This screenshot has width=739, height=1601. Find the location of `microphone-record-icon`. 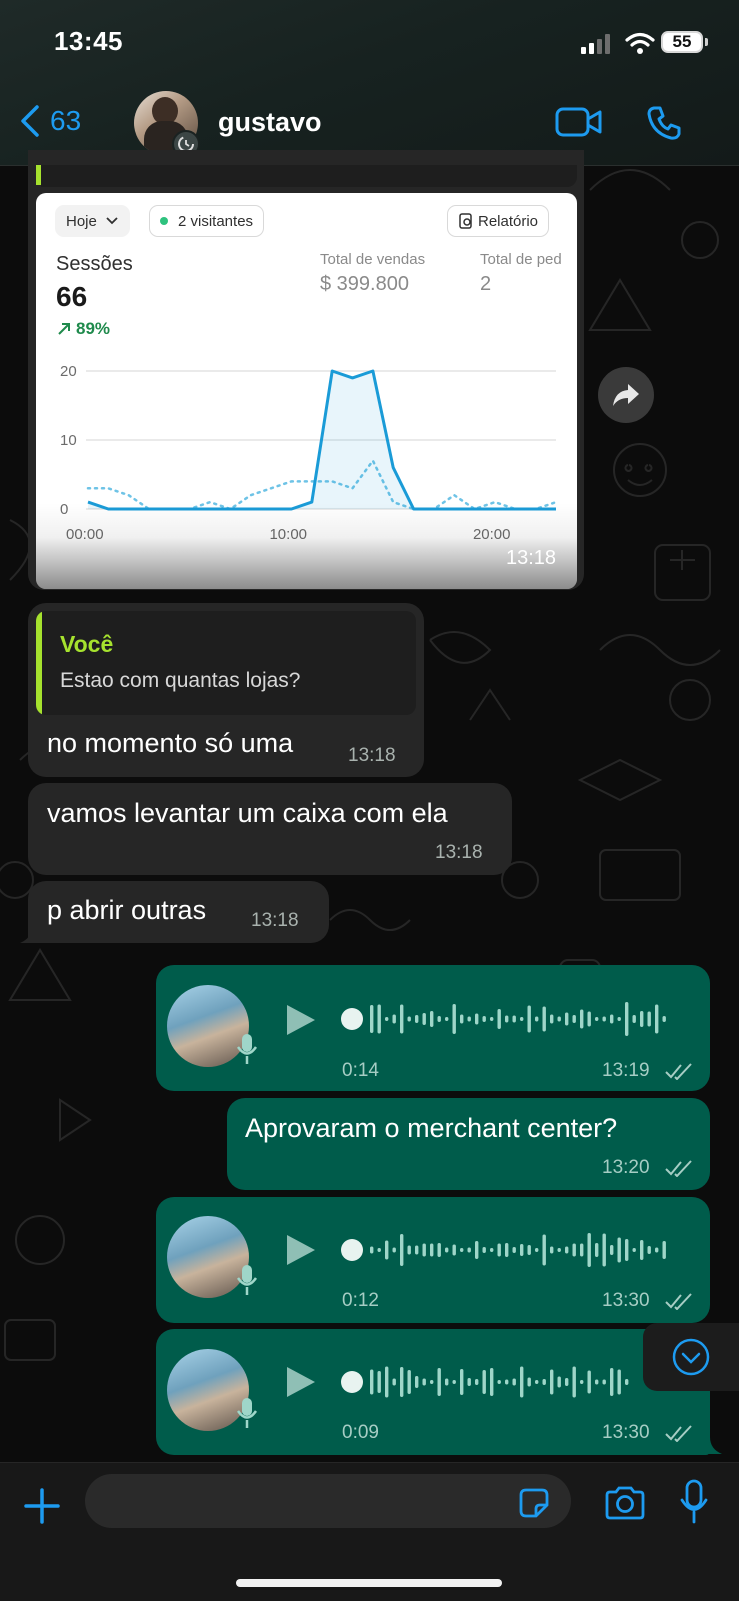

microphone-record-icon is located at coordinates (694, 1502).